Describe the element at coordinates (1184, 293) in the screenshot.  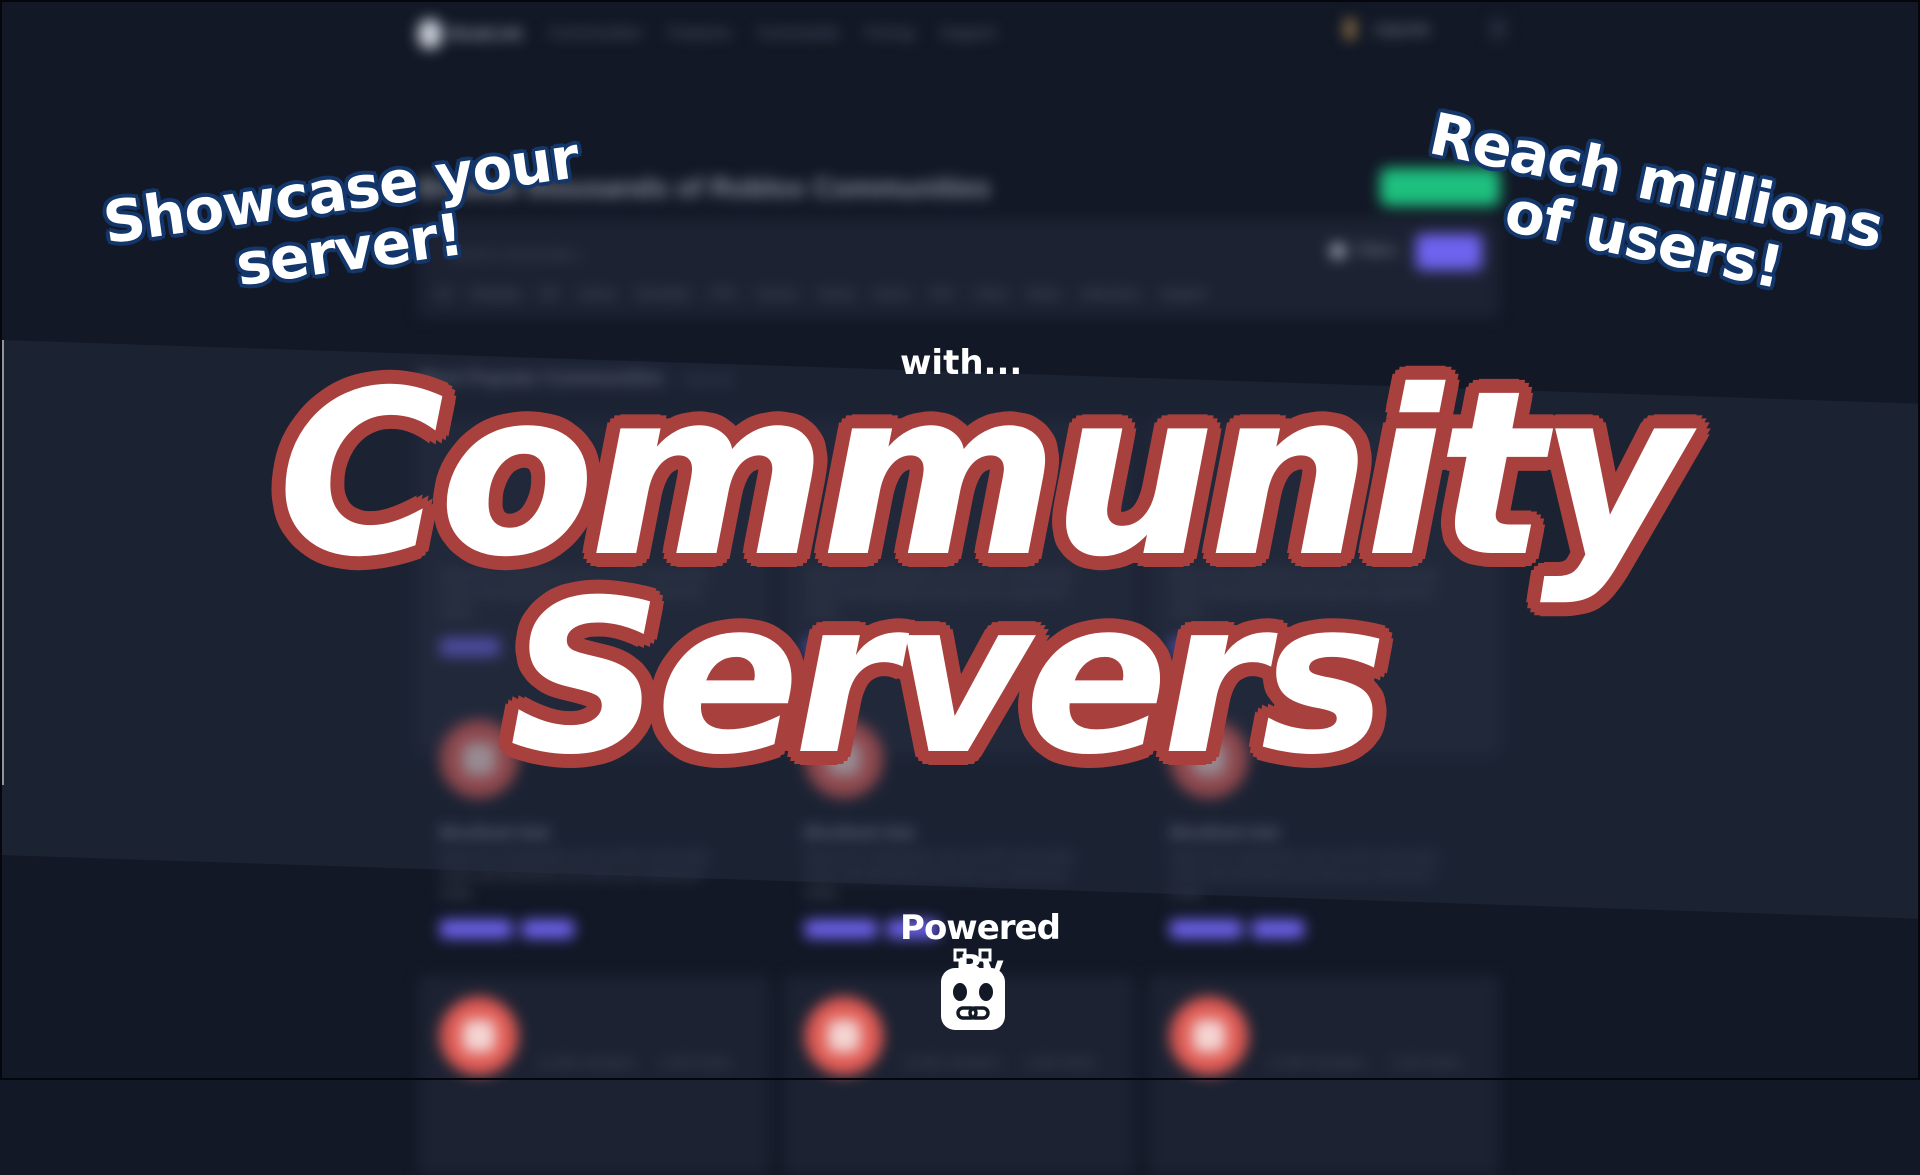
I see `tag-chip: Support` at that location.